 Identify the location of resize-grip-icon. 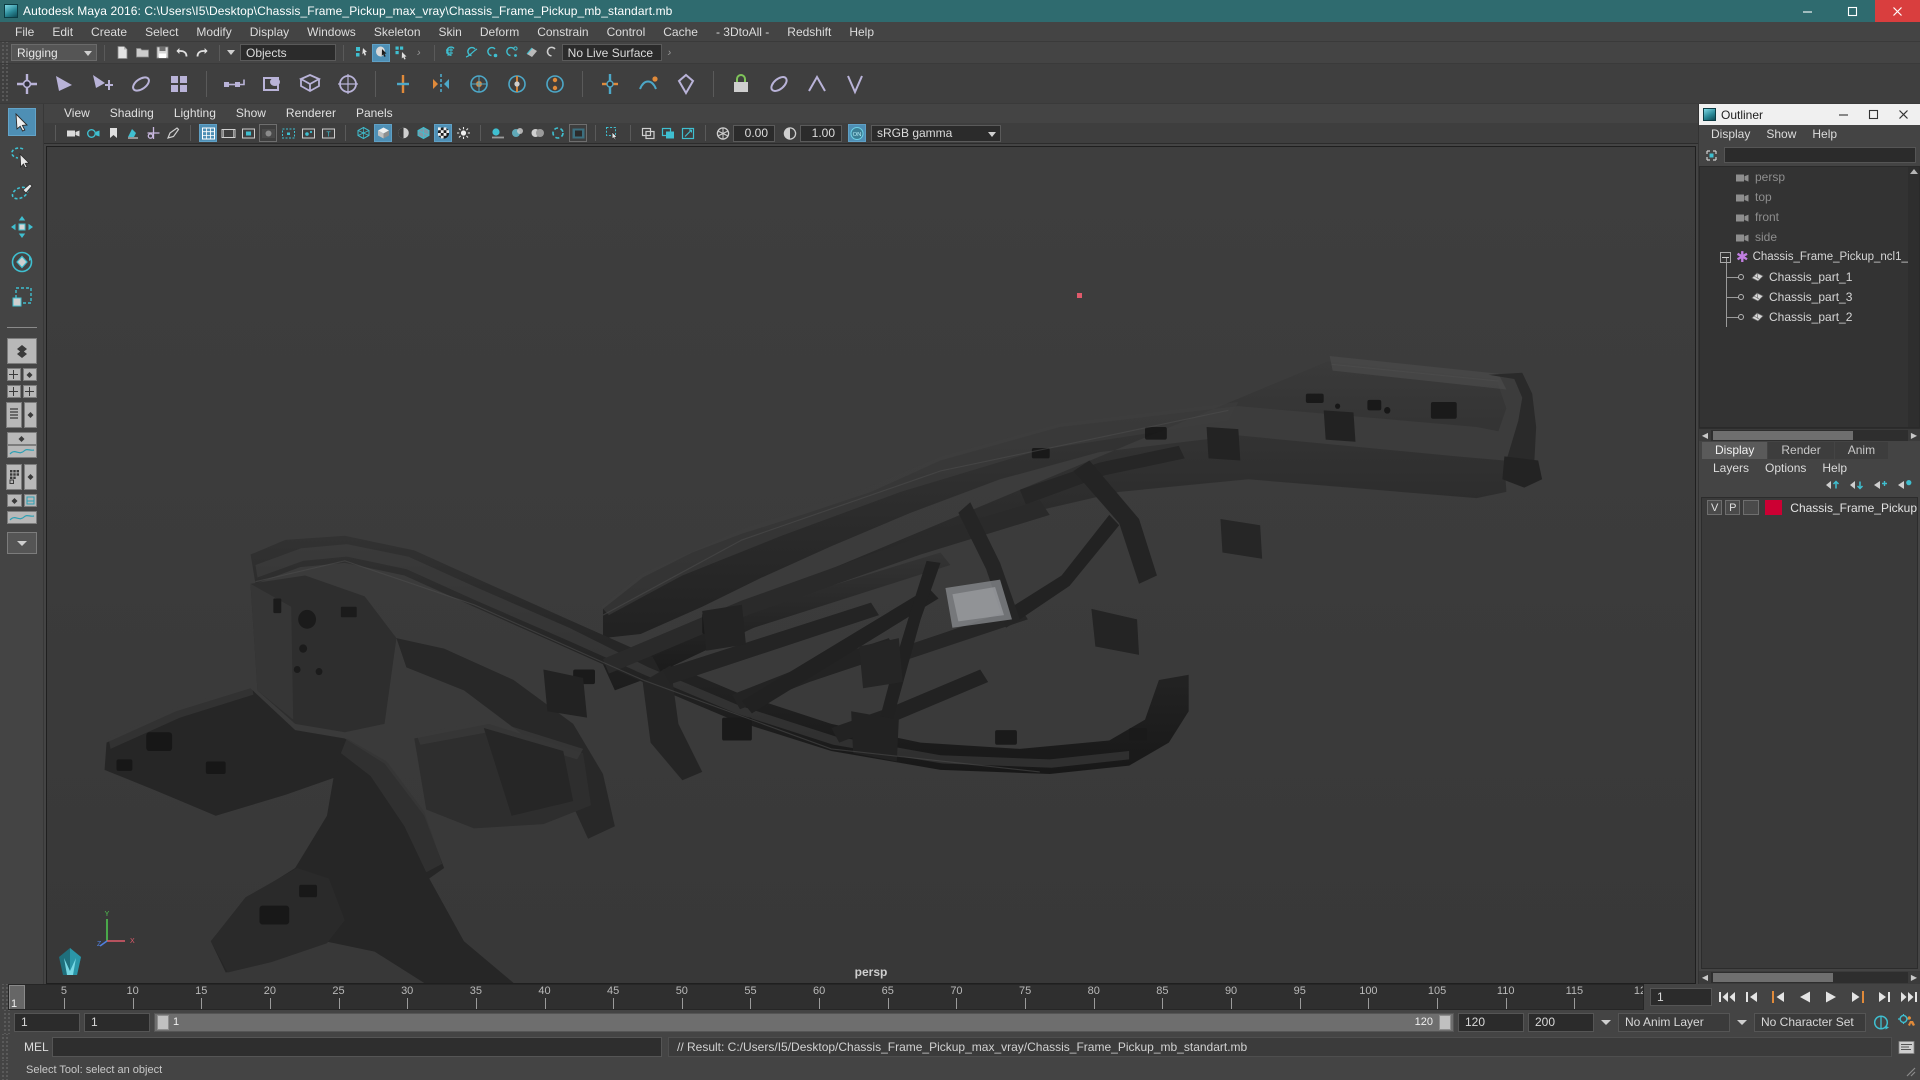
(1911, 1070).